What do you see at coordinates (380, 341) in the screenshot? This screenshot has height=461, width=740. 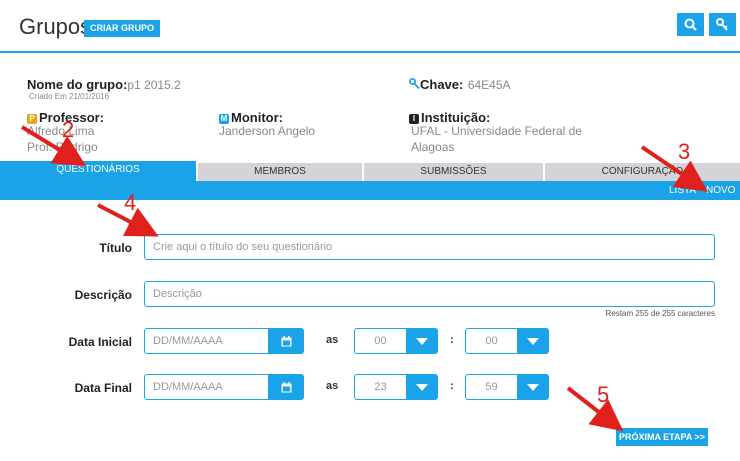 I see `start-hour-value: 00` at bounding box center [380, 341].